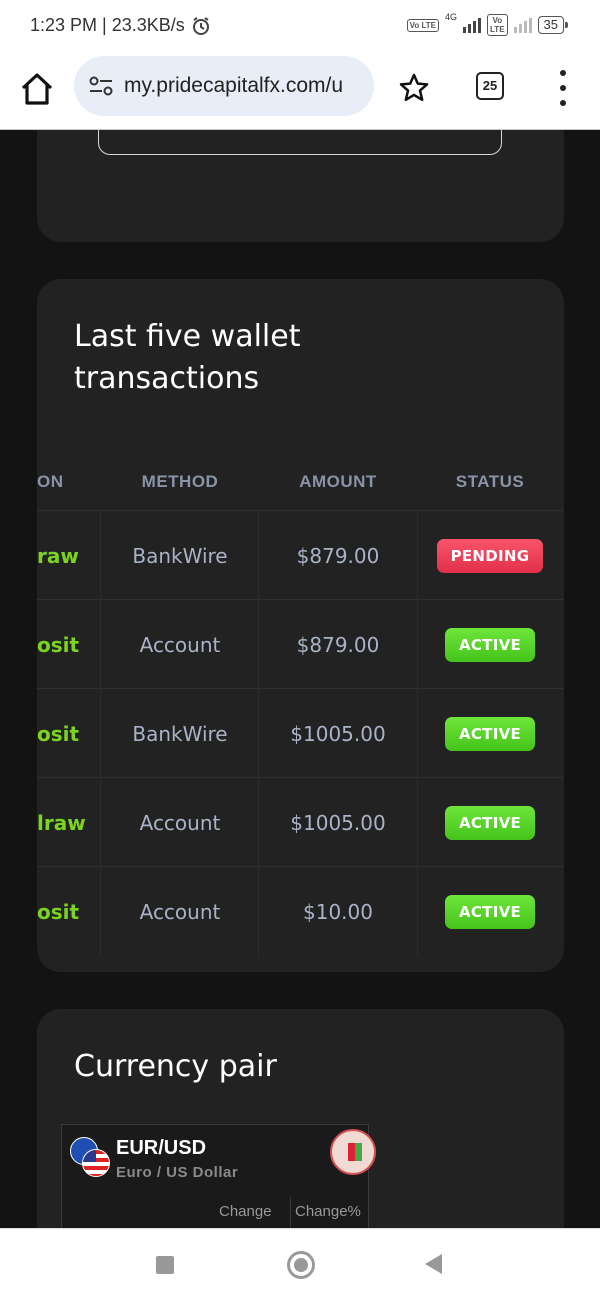 The width and height of the screenshot is (600, 1300). What do you see at coordinates (490, 86) in the screenshot?
I see `tab-switcher-button: 25` at bounding box center [490, 86].